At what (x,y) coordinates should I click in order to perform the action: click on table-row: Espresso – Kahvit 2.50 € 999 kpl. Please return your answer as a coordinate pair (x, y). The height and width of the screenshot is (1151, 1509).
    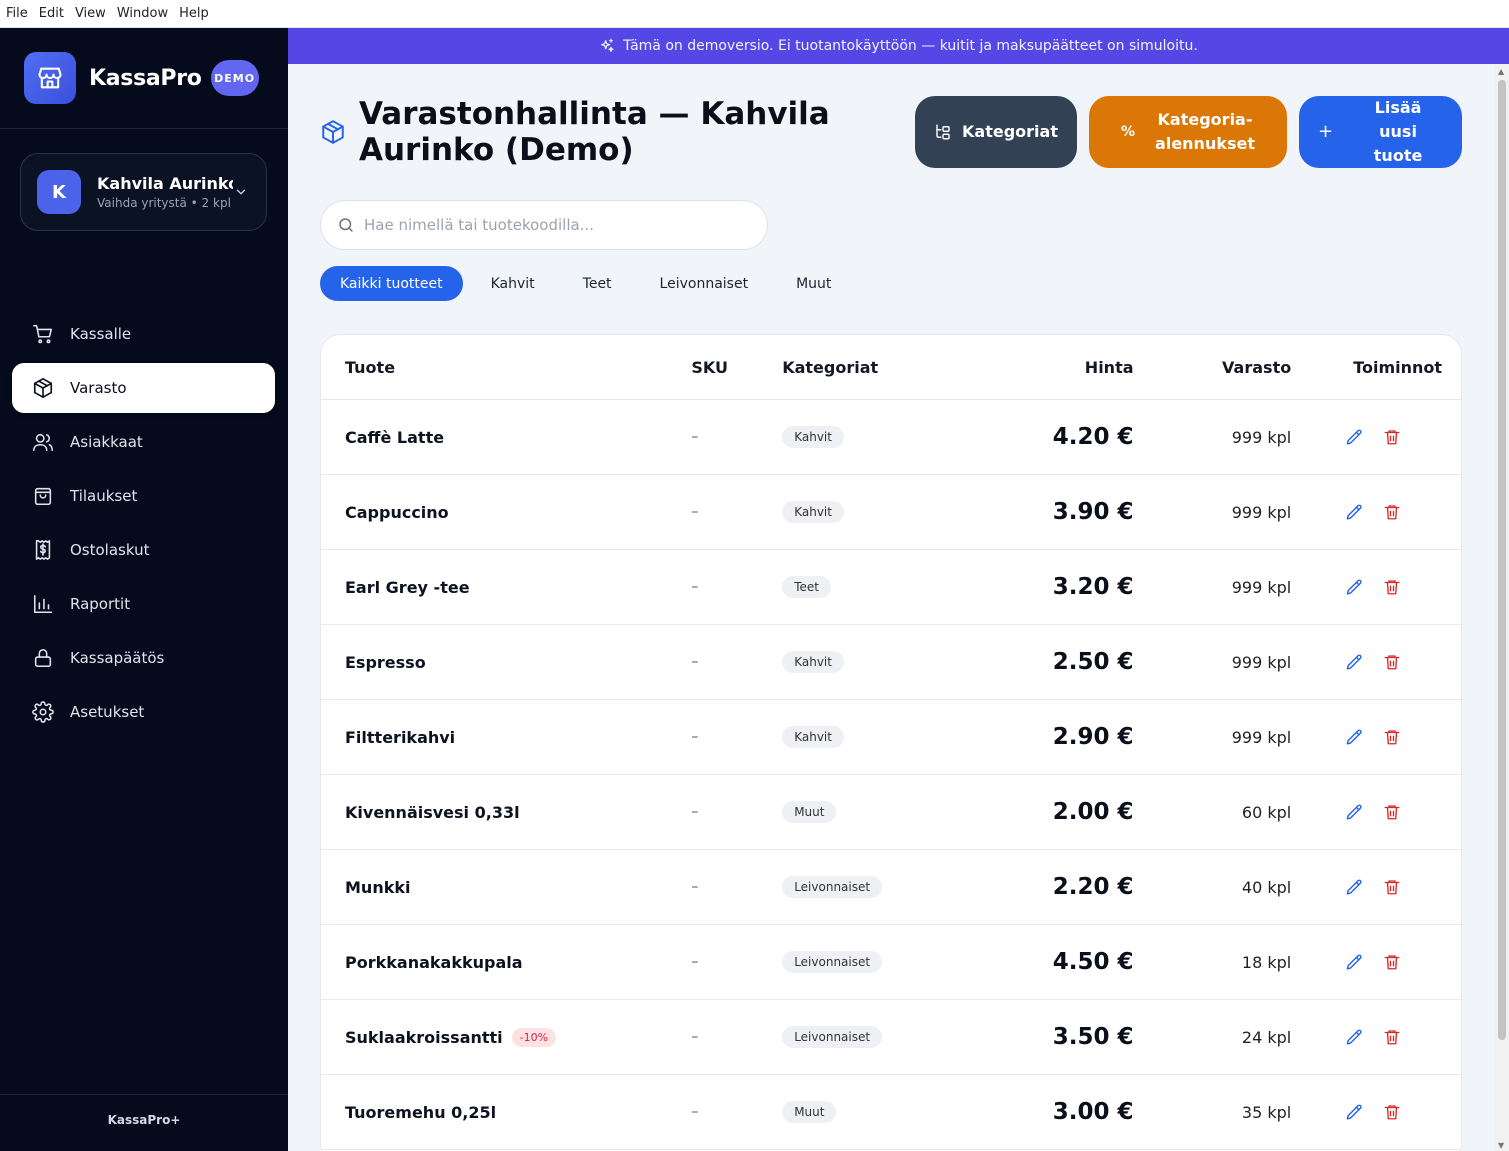
    Looking at the image, I should click on (891, 662).